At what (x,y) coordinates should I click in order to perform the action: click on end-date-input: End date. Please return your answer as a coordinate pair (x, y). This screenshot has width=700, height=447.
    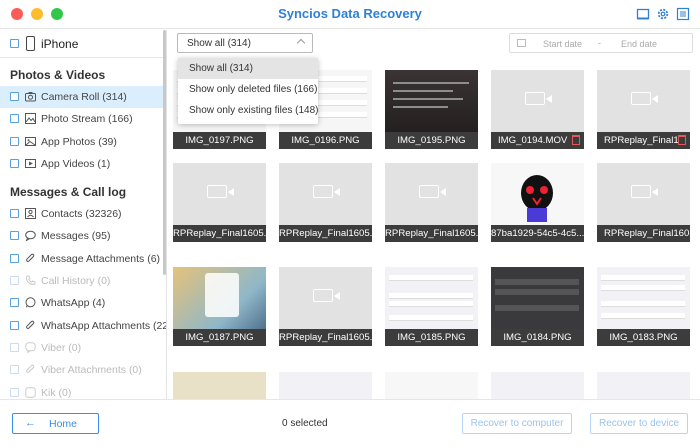
    Looking at the image, I should click on (639, 44).